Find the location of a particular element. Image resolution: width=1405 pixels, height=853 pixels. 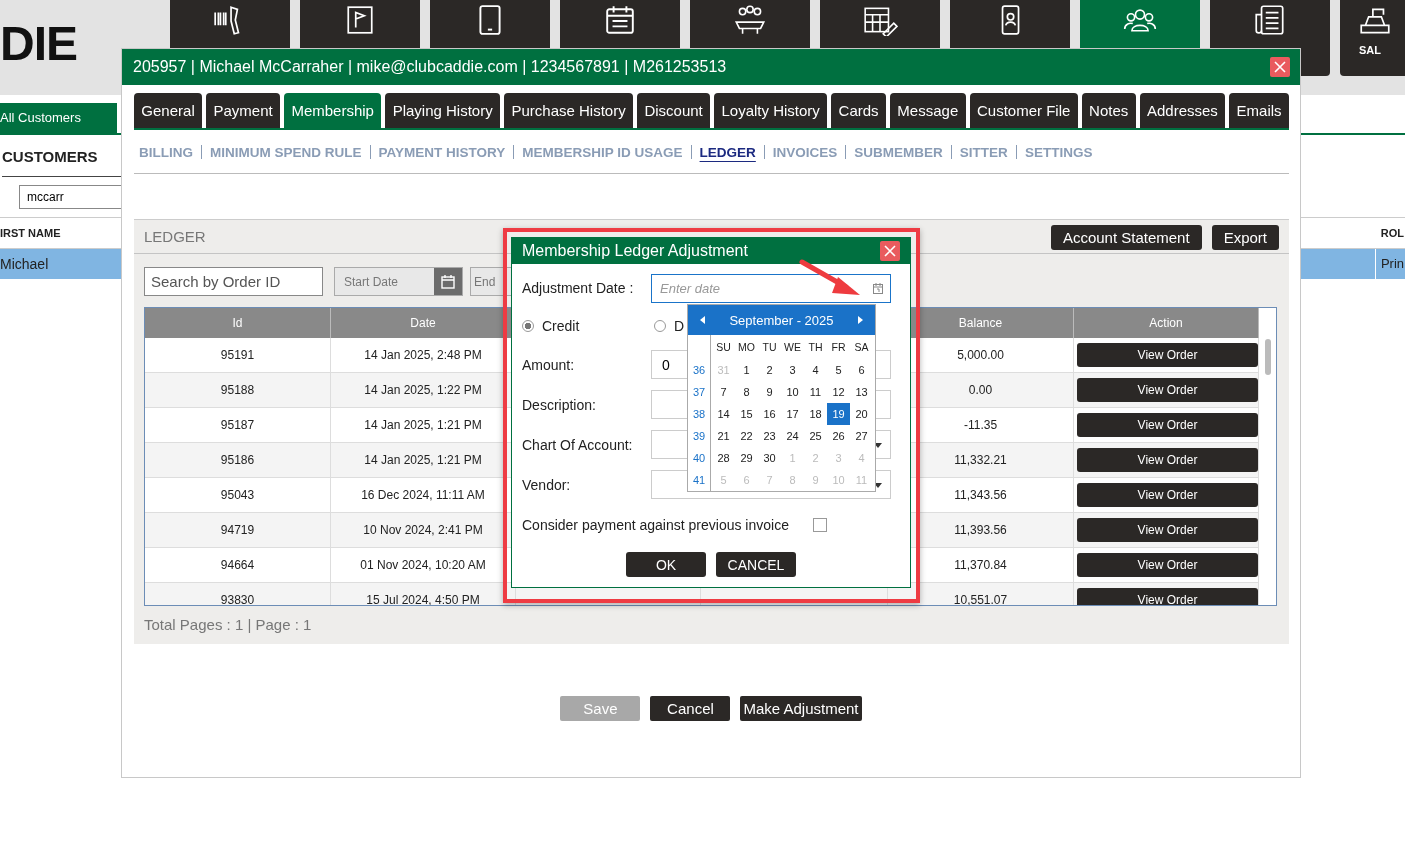

week-number: 39 is located at coordinates (699, 436).